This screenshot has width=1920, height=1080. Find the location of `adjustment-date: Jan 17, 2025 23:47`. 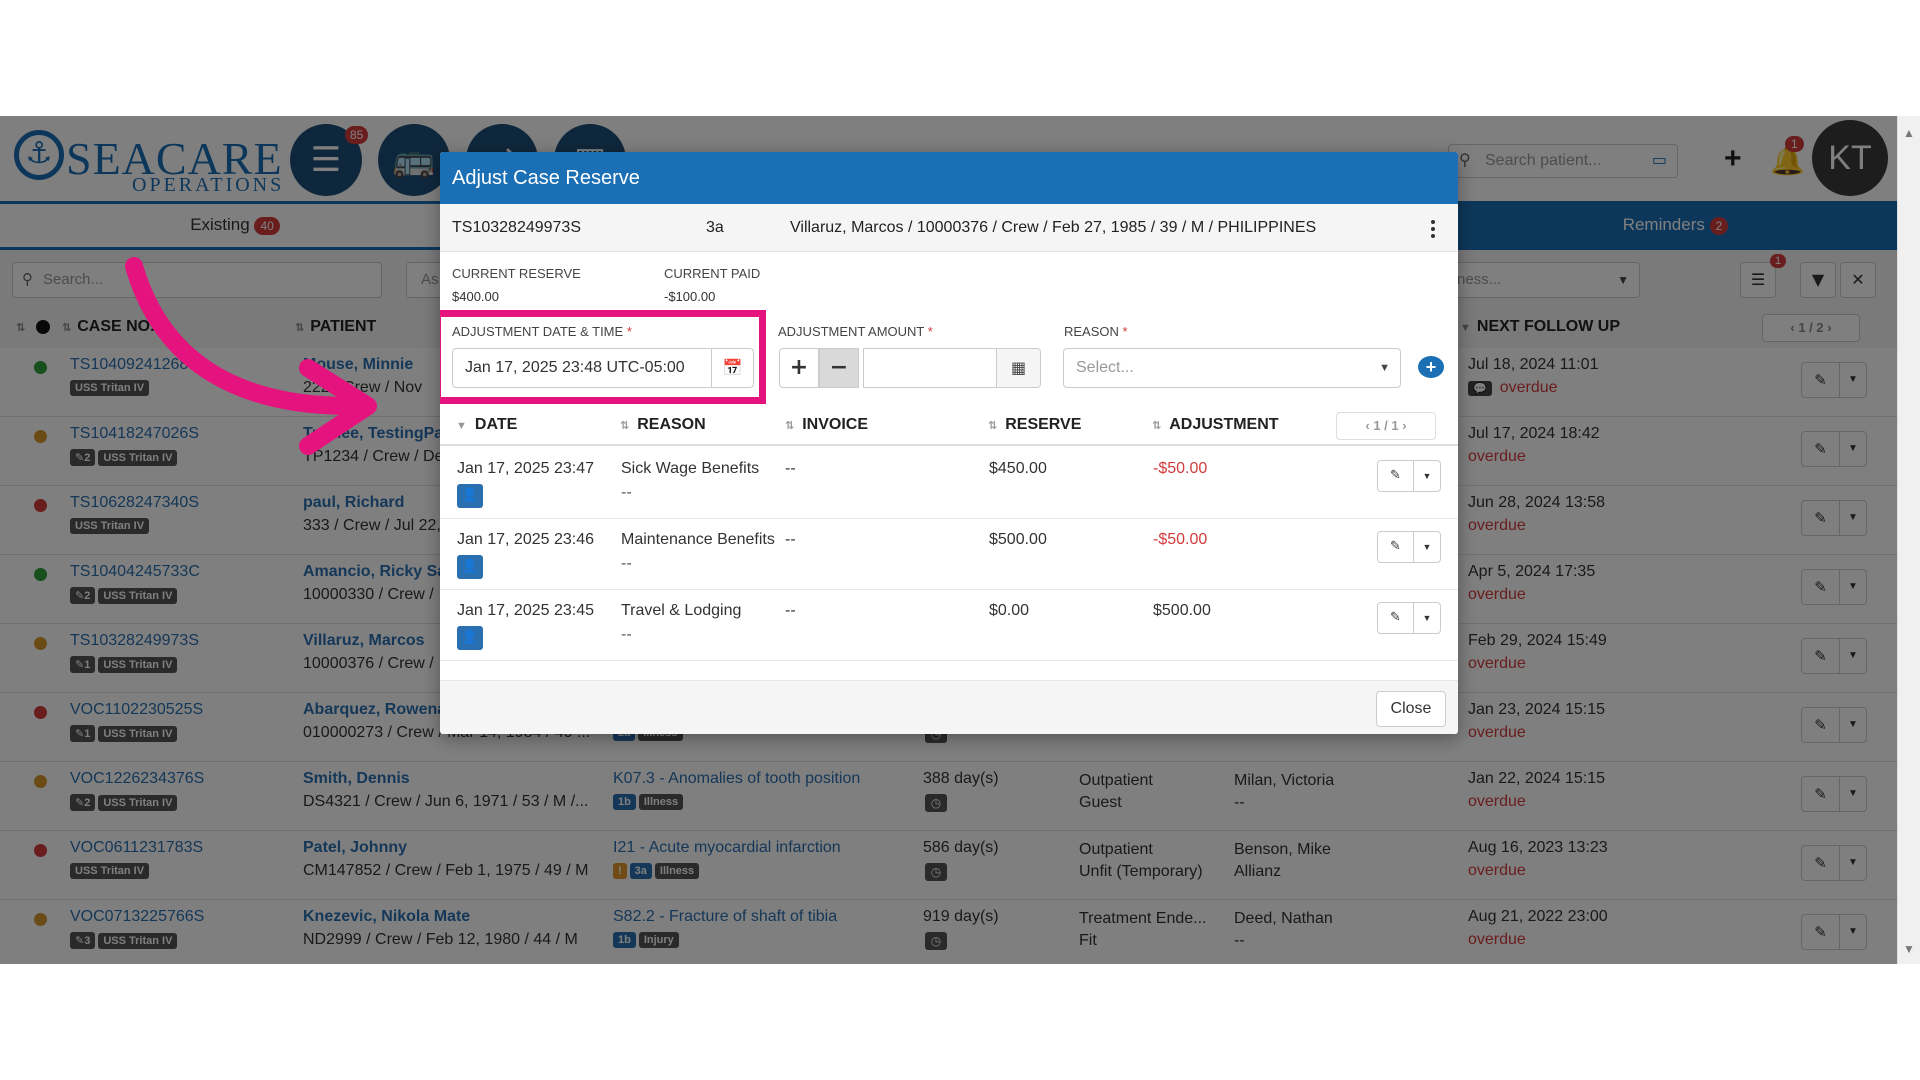

adjustment-date: Jan 17, 2025 23:47 is located at coordinates (526, 468).